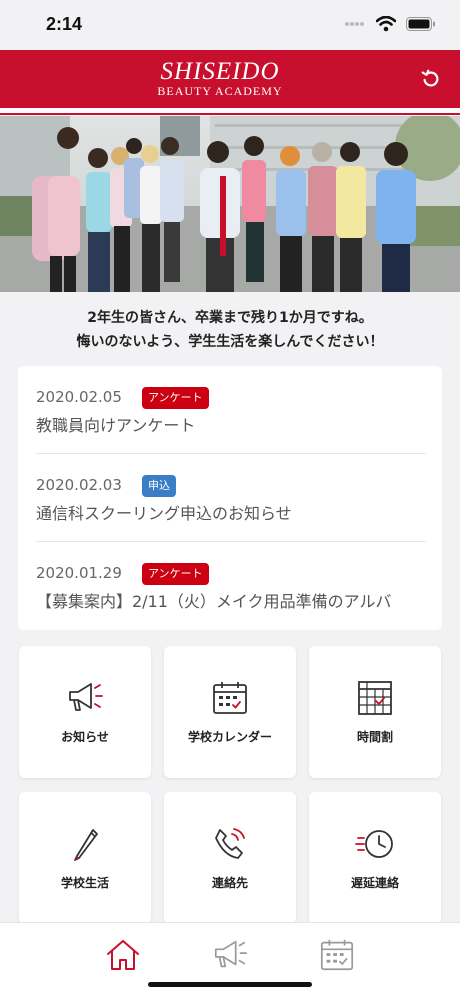  I want to click on tab-notices, so click(230, 955).